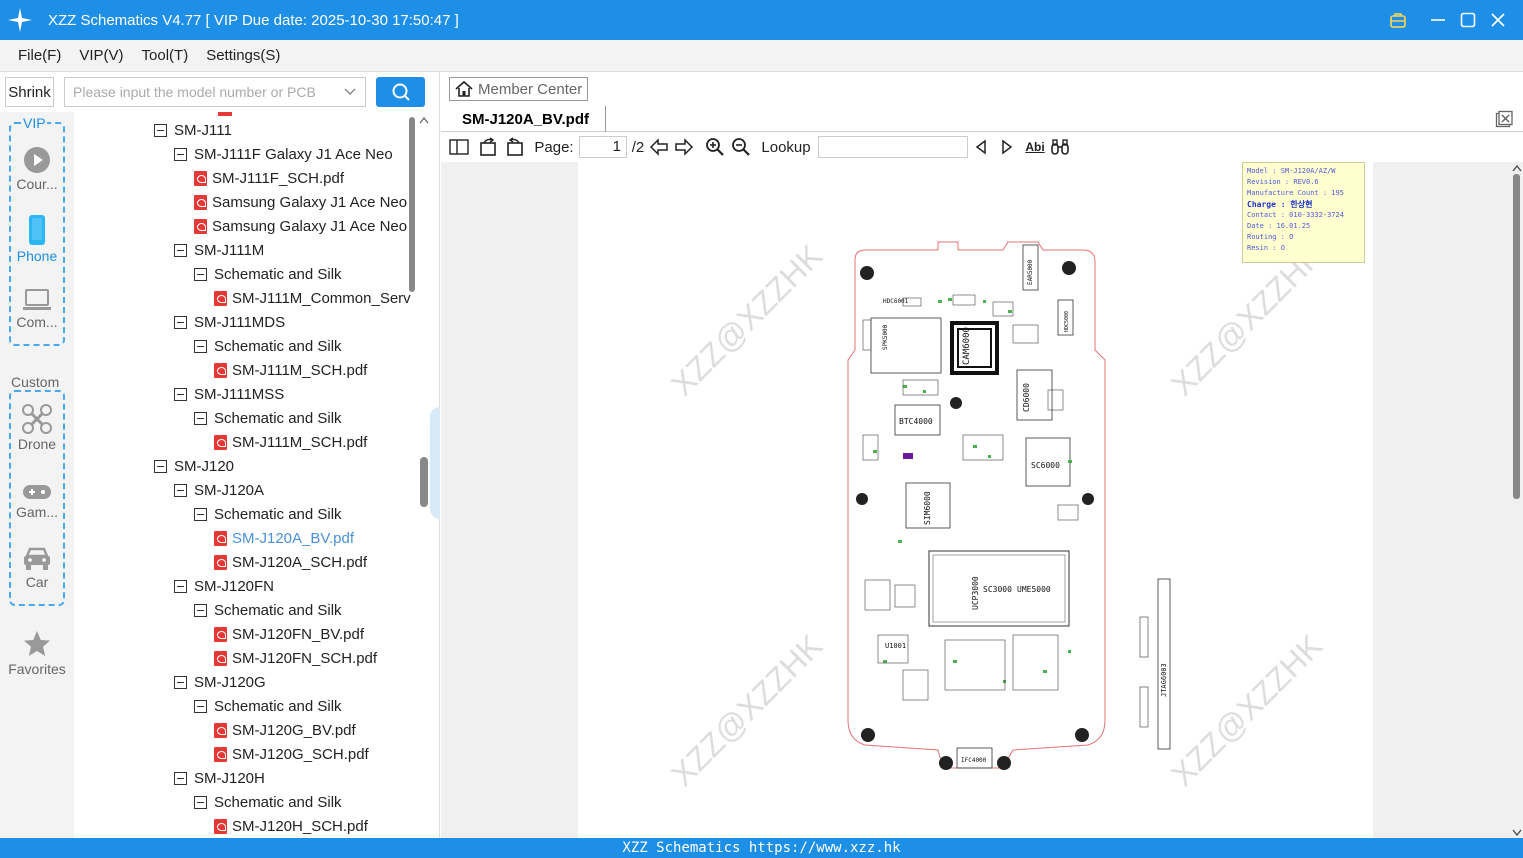 This screenshot has width=1523, height=858. What do you see at coordinates (424, 120) in the screenshot?
I see `scroll-up-icon` at bounding box center [424, 120].